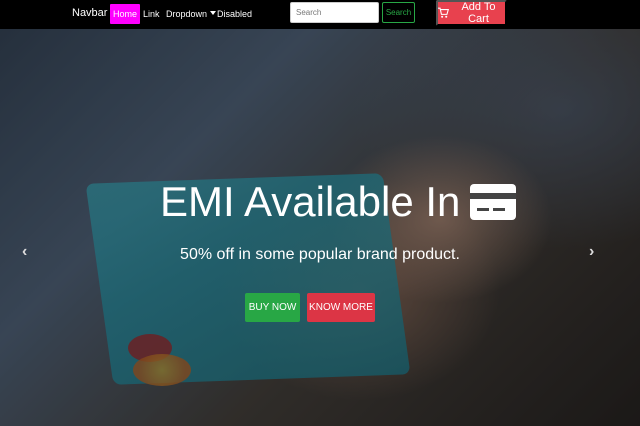 The image size is (640, 426). Describe the element at coordinates (493, 202) in the screenshot. I see `credit-card-icon` at that location.